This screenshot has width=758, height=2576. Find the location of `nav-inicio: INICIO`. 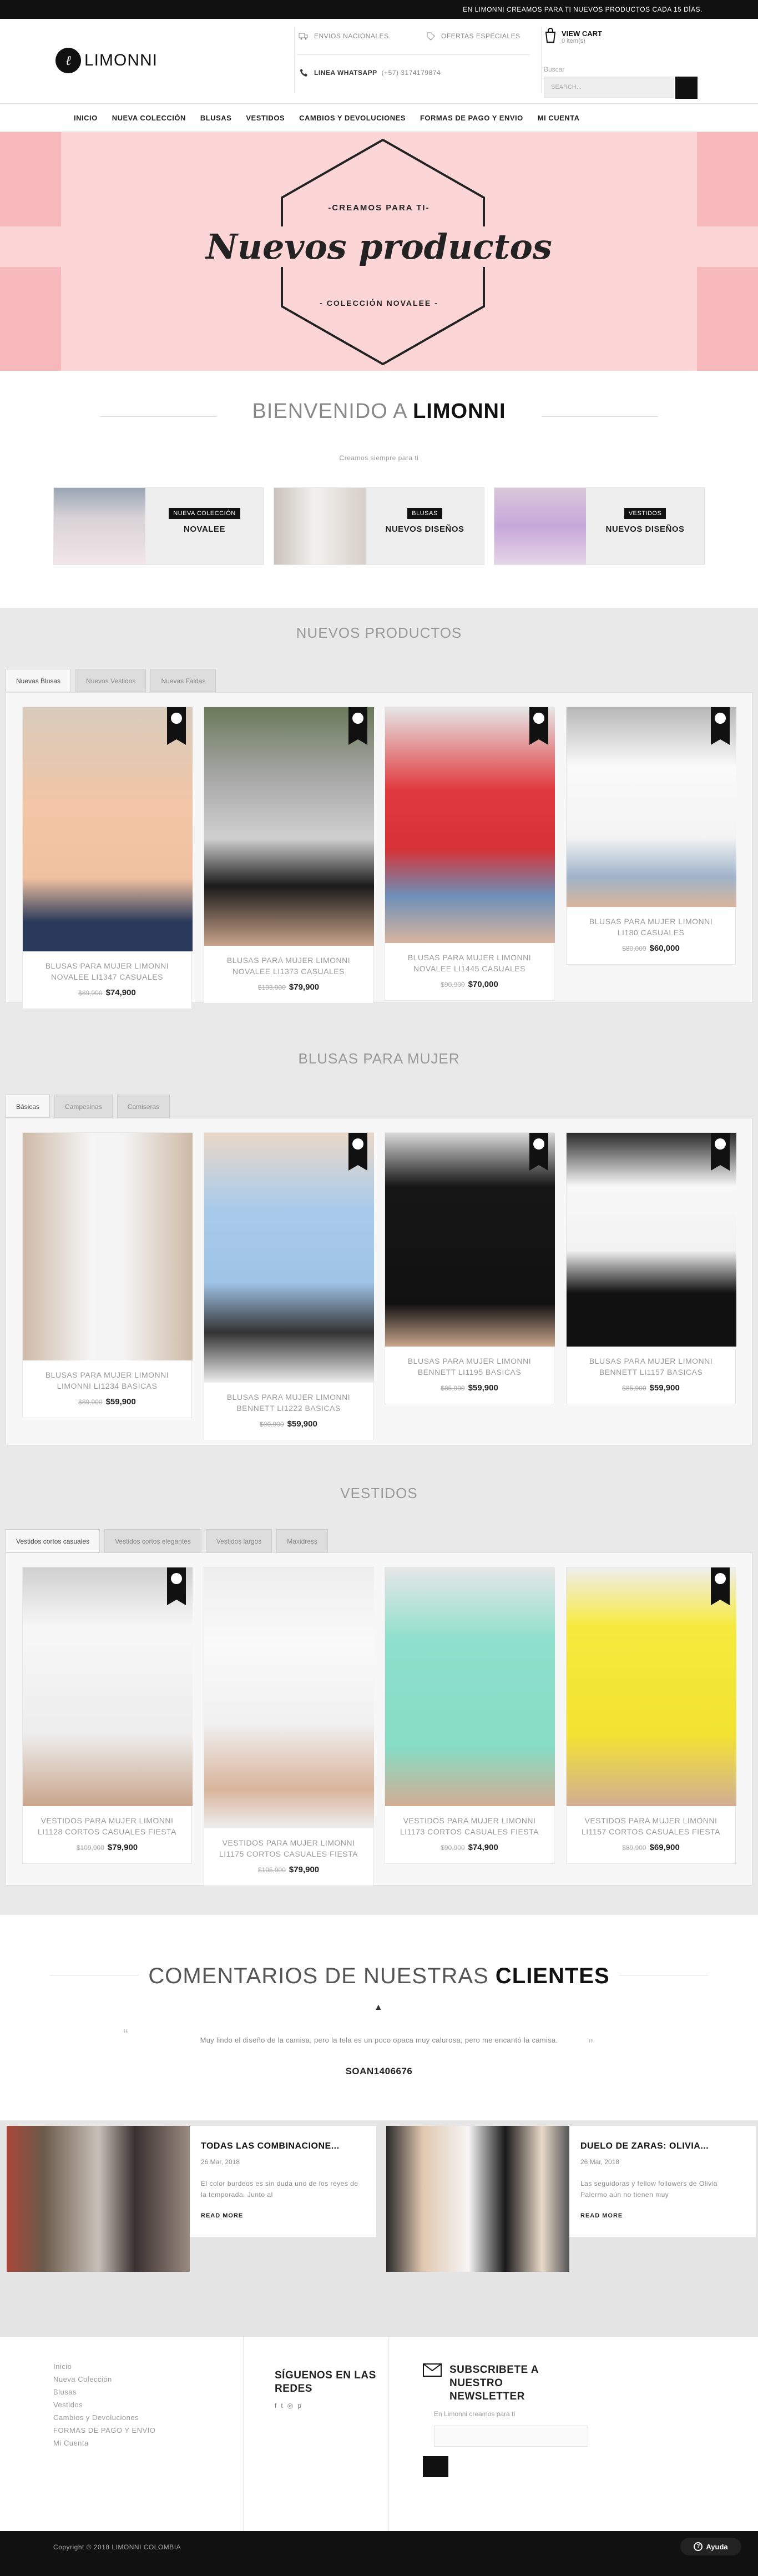

nav-inicio: INICIO is located at coordinates (86, 118).